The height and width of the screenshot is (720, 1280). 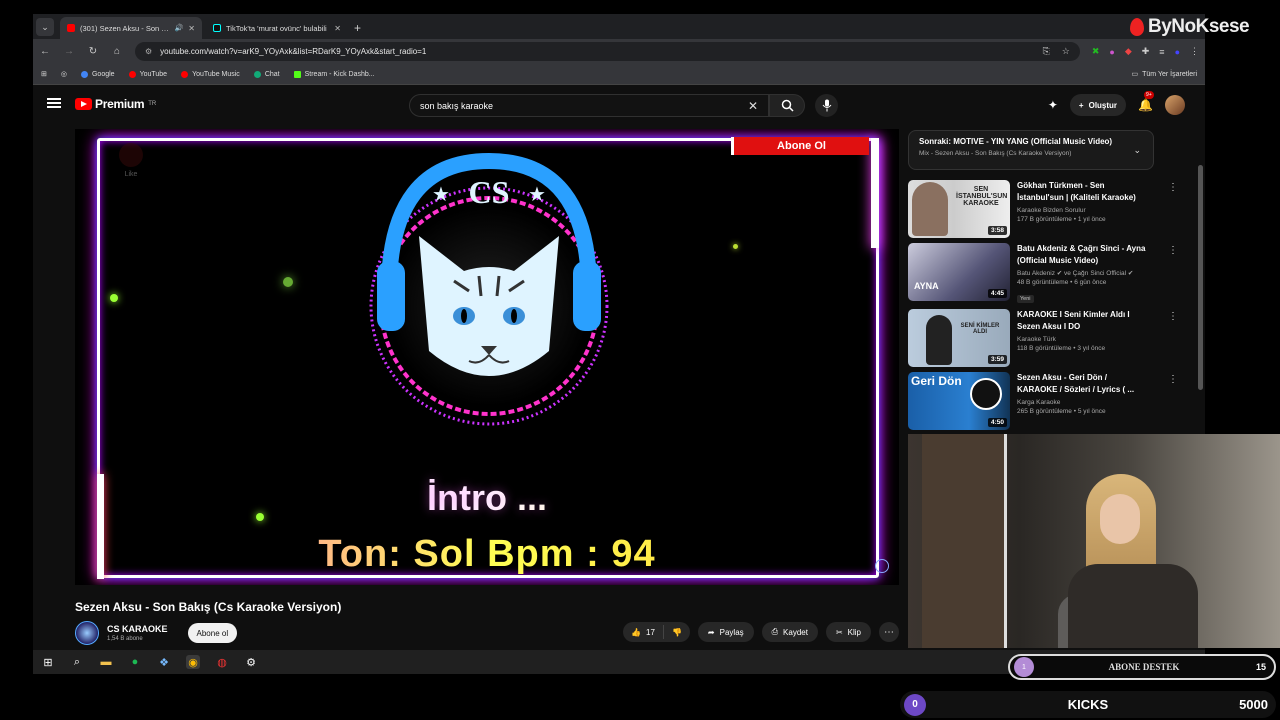 I want to click on sparkle, so click(x=288, y=282).